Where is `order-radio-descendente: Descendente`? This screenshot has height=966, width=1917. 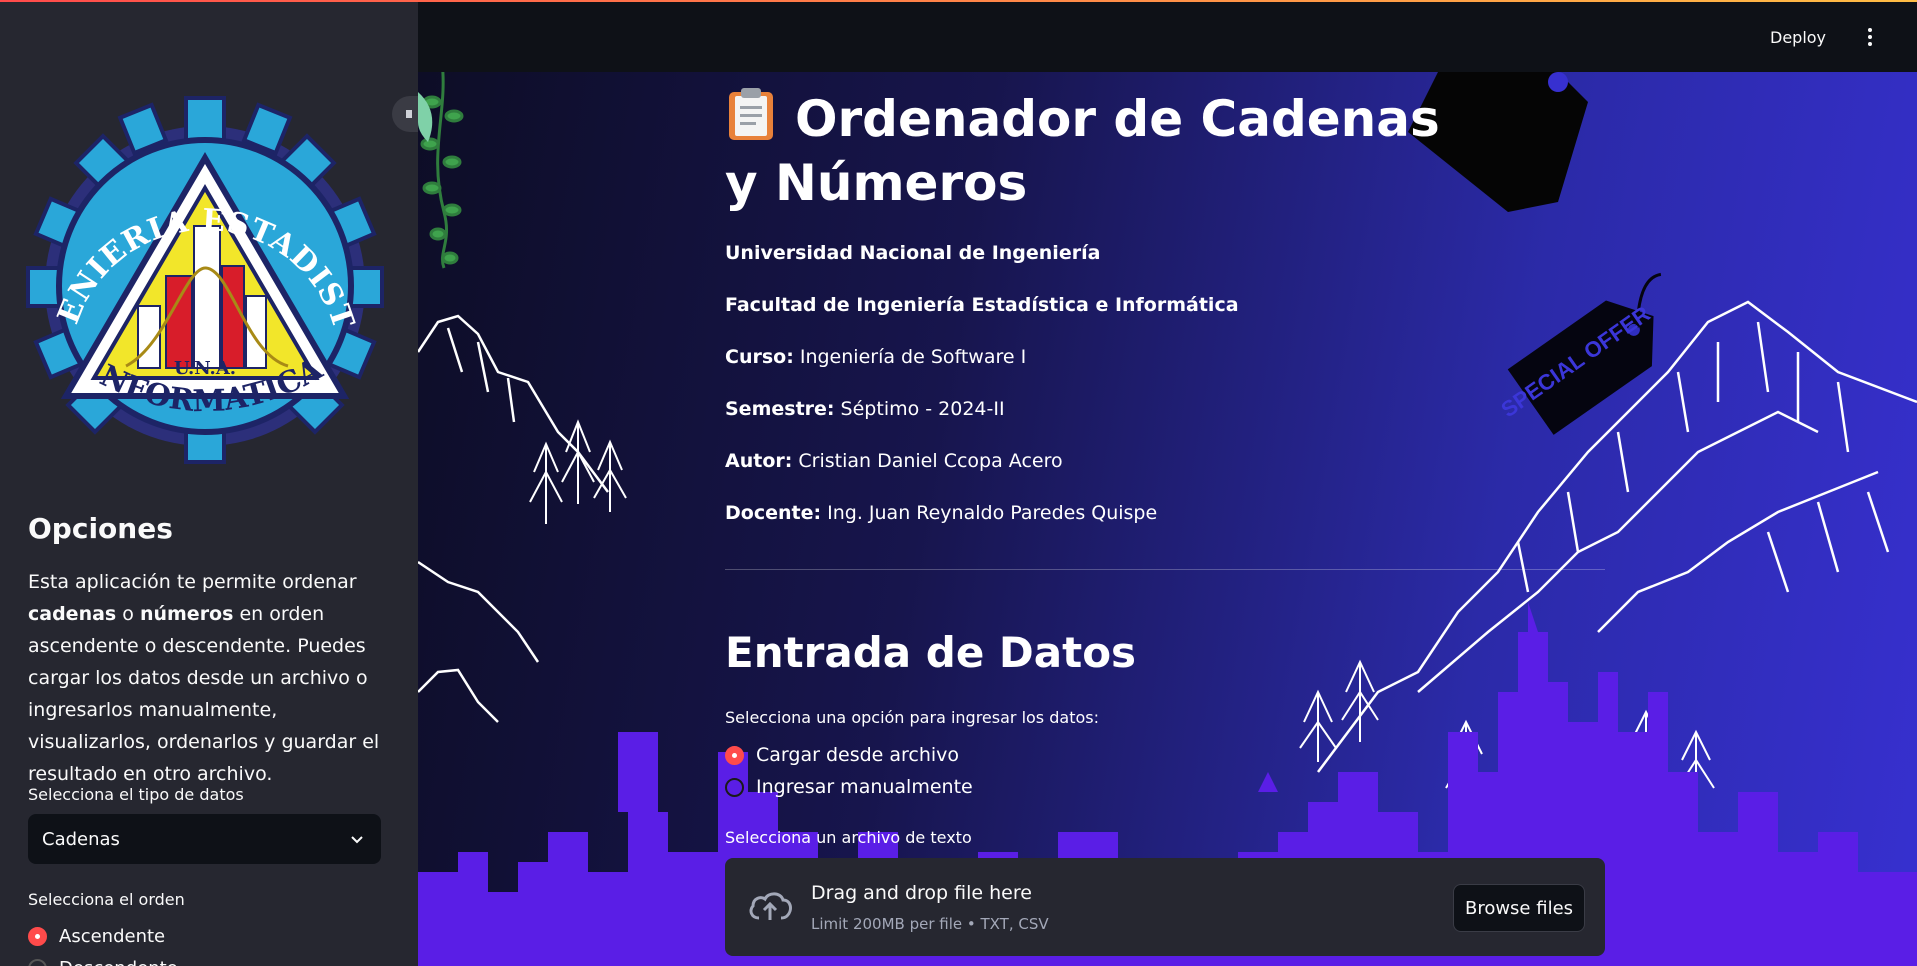
order-radio-descendente: Descendente is located at coordinates (103, 962).